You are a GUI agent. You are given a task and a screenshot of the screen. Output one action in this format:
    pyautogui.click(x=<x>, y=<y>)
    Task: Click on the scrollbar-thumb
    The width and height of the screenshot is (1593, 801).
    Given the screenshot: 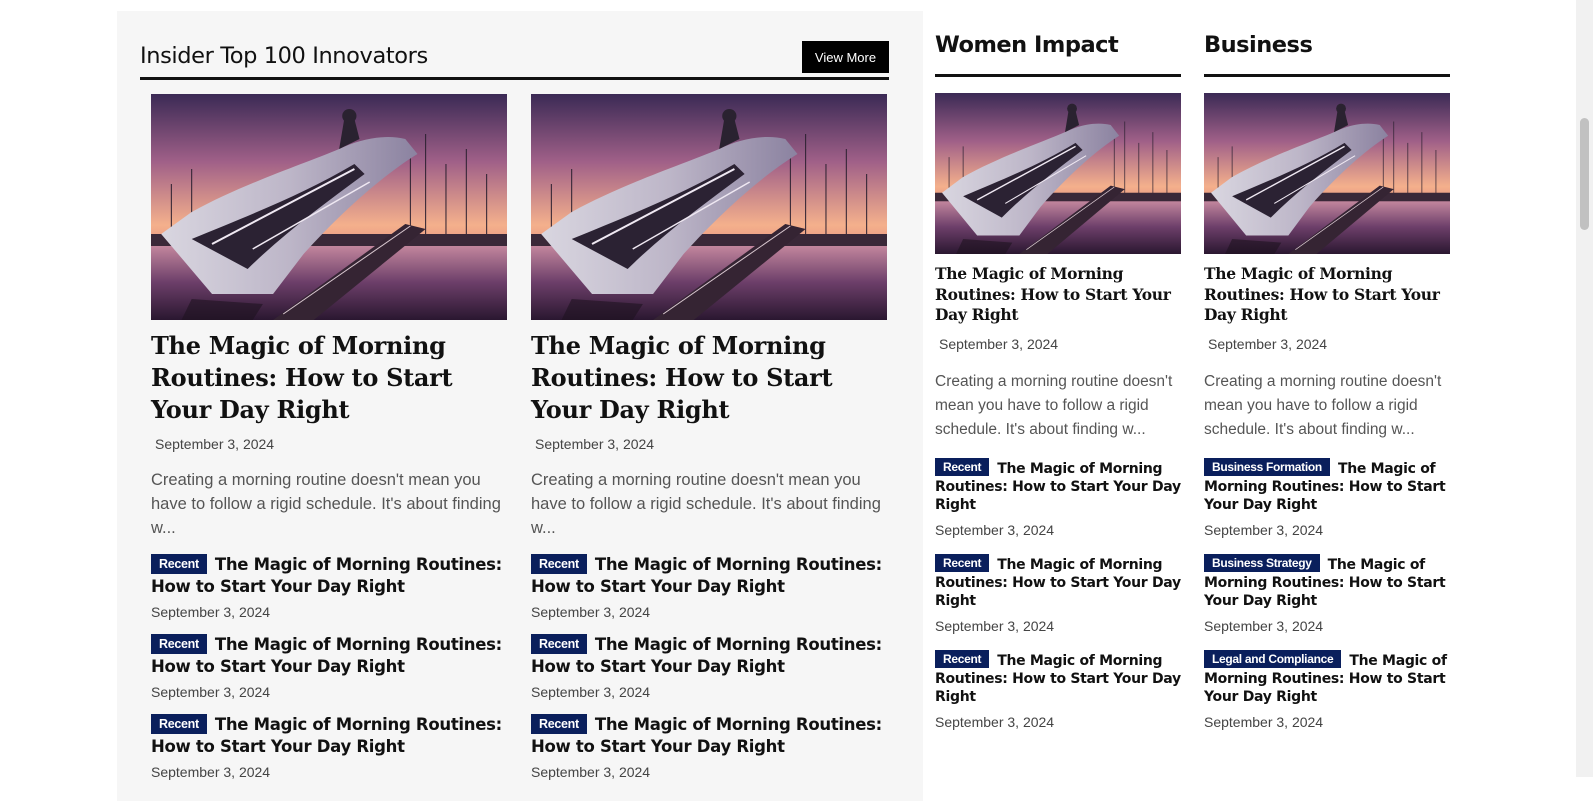 What is the action you would take?
    pyautogui.click(x=1584, y=174)
    